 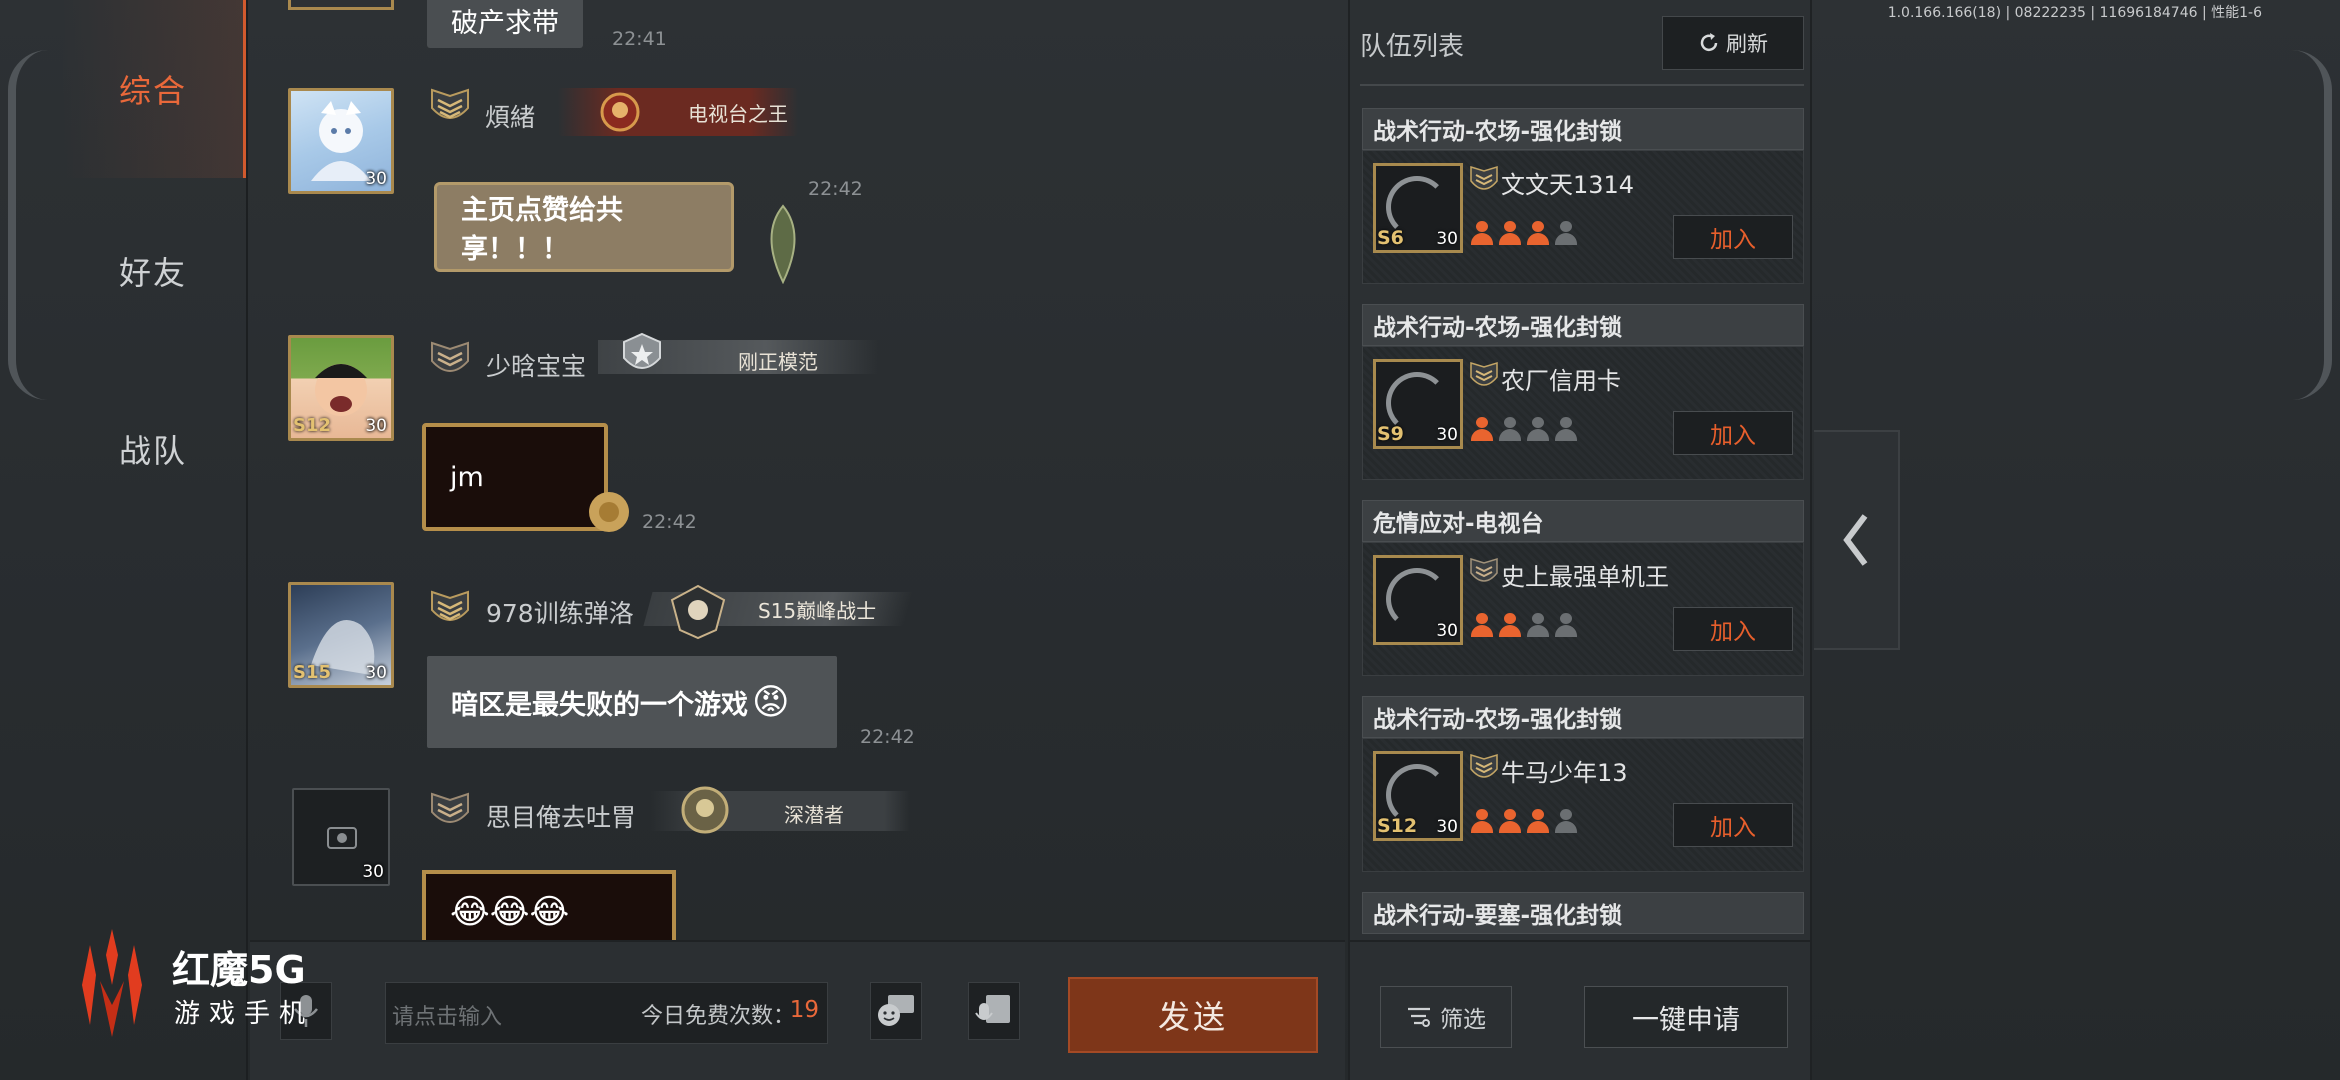 I want to click on emoji-chat-button, so click(x=896, y=1011).